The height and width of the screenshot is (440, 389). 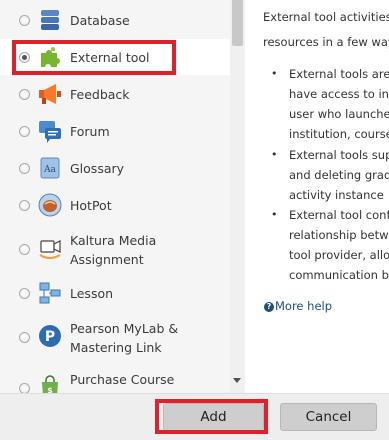 I want to click on radio-forum, so click(x=24, y=131).